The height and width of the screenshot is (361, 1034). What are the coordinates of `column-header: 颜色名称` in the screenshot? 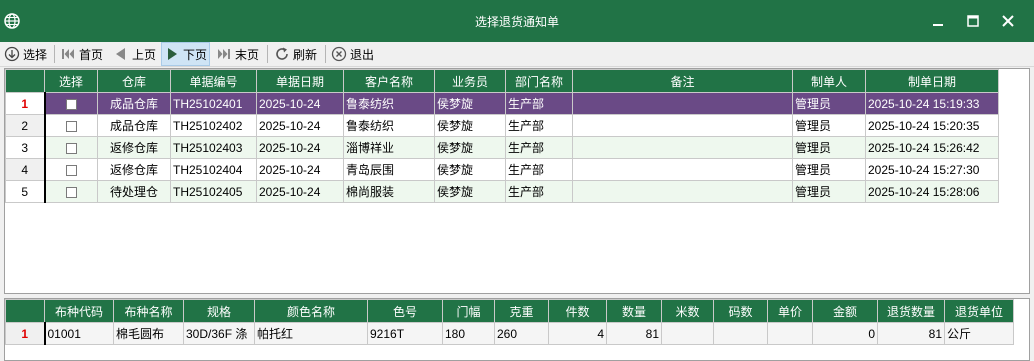 It's located at (311, 311).